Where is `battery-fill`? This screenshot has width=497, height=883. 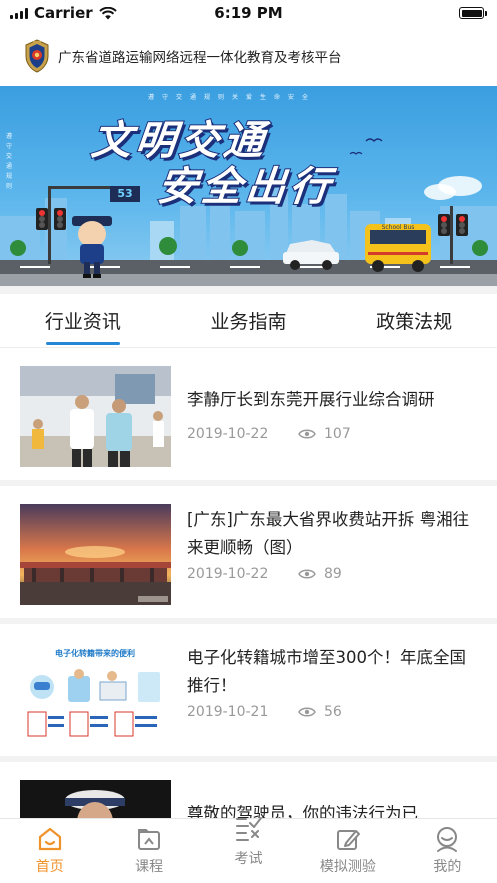
battery-fill is located at coordinates (471, 13).